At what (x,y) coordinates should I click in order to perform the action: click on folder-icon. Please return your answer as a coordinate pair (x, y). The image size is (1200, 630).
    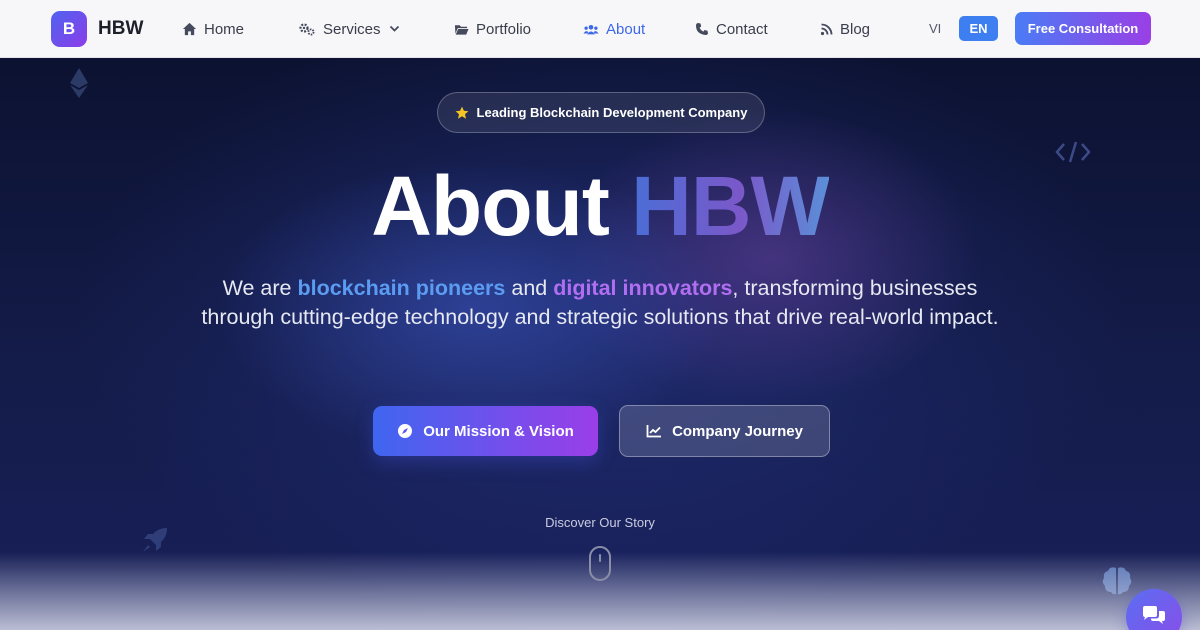
    Looking at the image, I should click on (461, 29).